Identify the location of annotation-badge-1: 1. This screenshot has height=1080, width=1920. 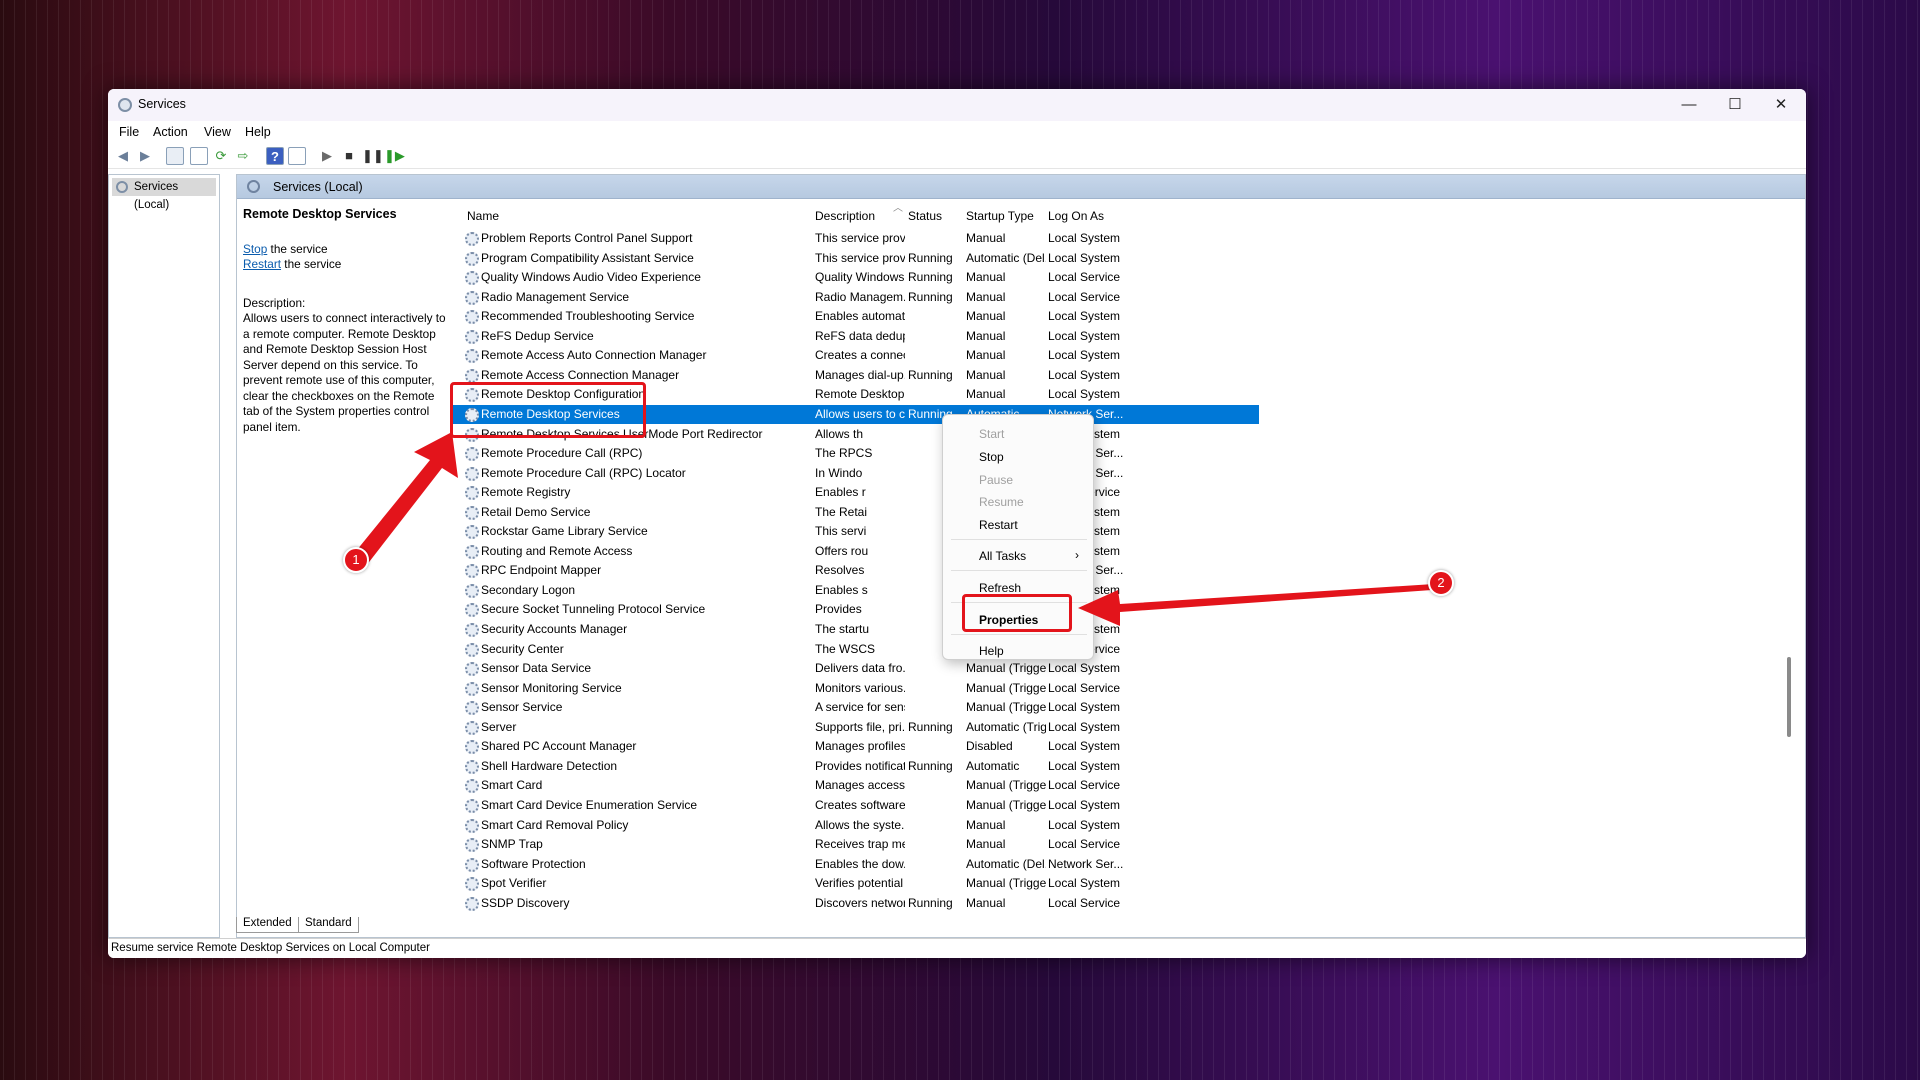
(356, 560).